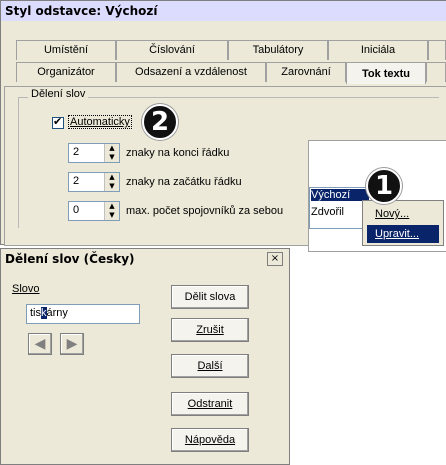 The image size is (446, 465). What do you see at coordinates (58, 122) in the screenshot?
I see `auto-hyphenation-checkbox` at bounding box center [58, 122].